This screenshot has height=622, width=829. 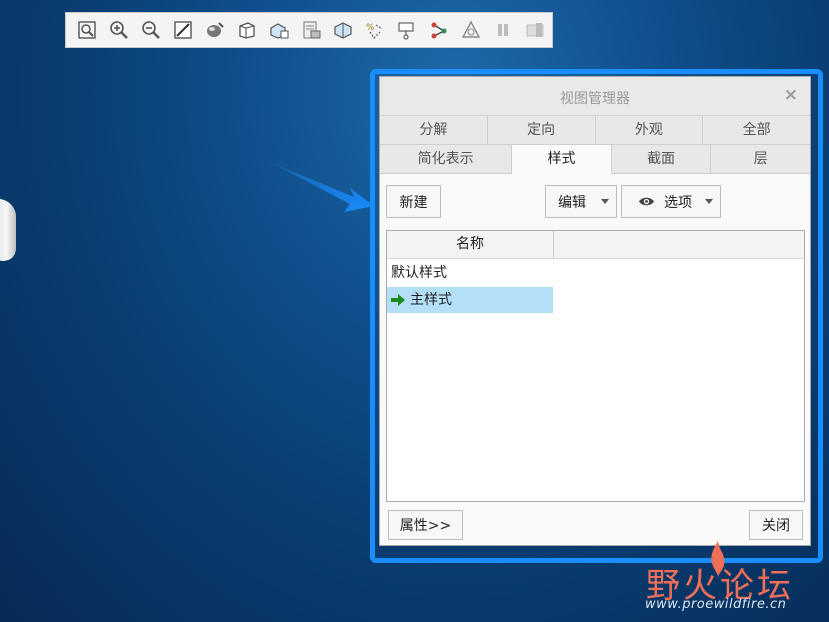 What do you see at coordinates (595, 99) in the screenshot?
I see `dialog-title: 视图管理器` at bounding box center [595, 99].